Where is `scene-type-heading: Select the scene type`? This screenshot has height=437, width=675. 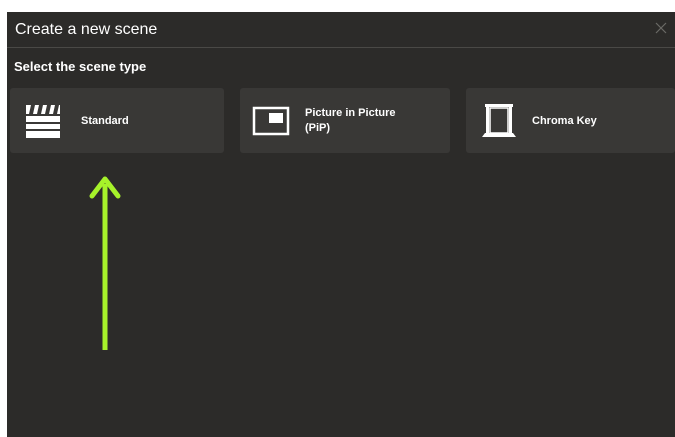 scene-type-heading: Select the scene type is located at coordinates (80, 66).